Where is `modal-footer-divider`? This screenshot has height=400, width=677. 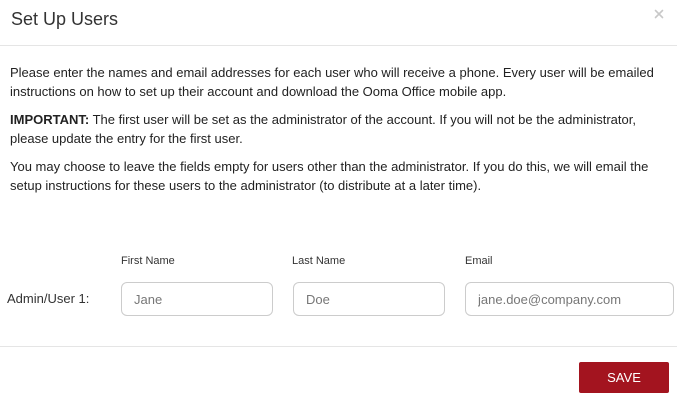
modal-footer-divider is located at coordinates (338, 346).